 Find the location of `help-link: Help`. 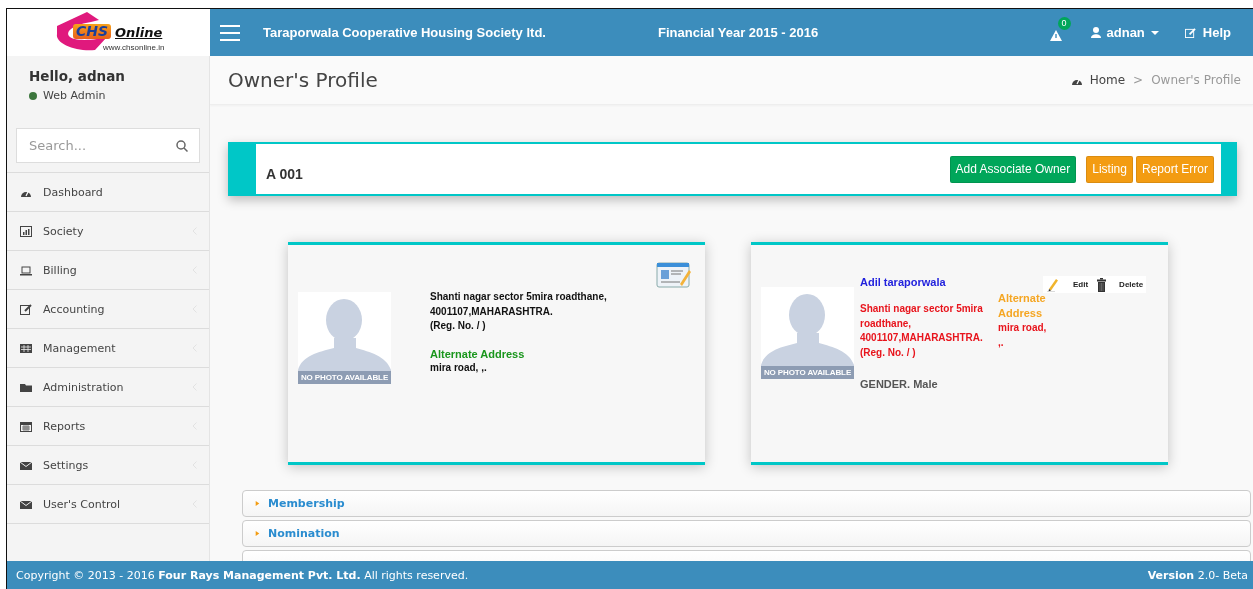

help-link: Help is located at coordinates (1207, 32).